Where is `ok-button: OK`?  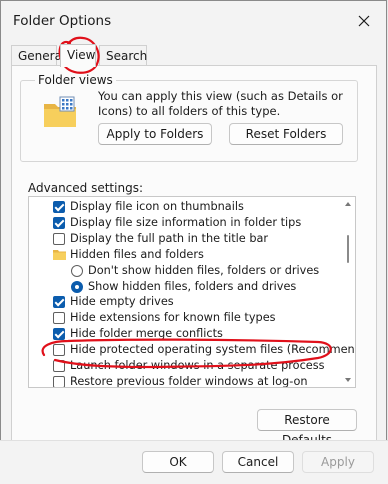 ok-button: OK is located at coordinates (178, 462).